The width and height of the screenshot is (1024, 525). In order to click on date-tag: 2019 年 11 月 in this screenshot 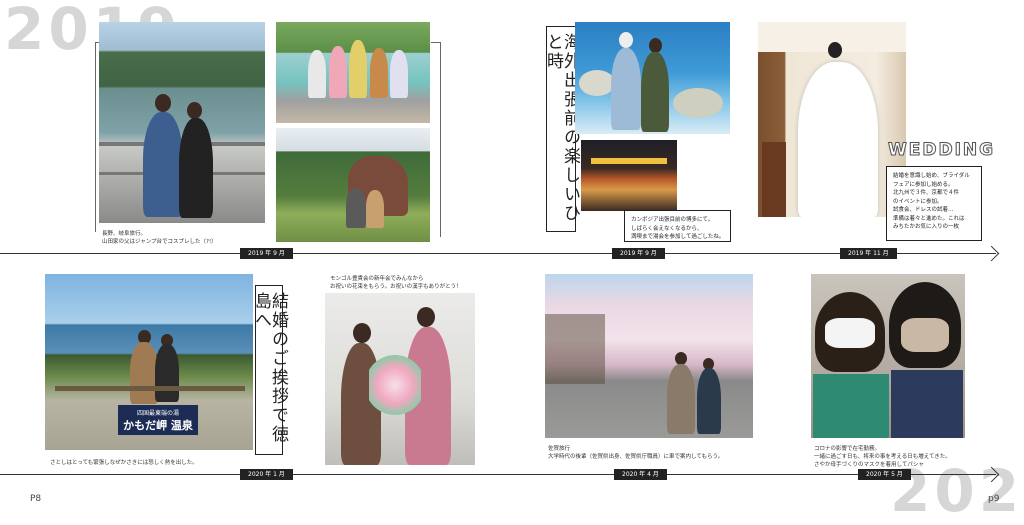, I will do `click(868, 254)`.